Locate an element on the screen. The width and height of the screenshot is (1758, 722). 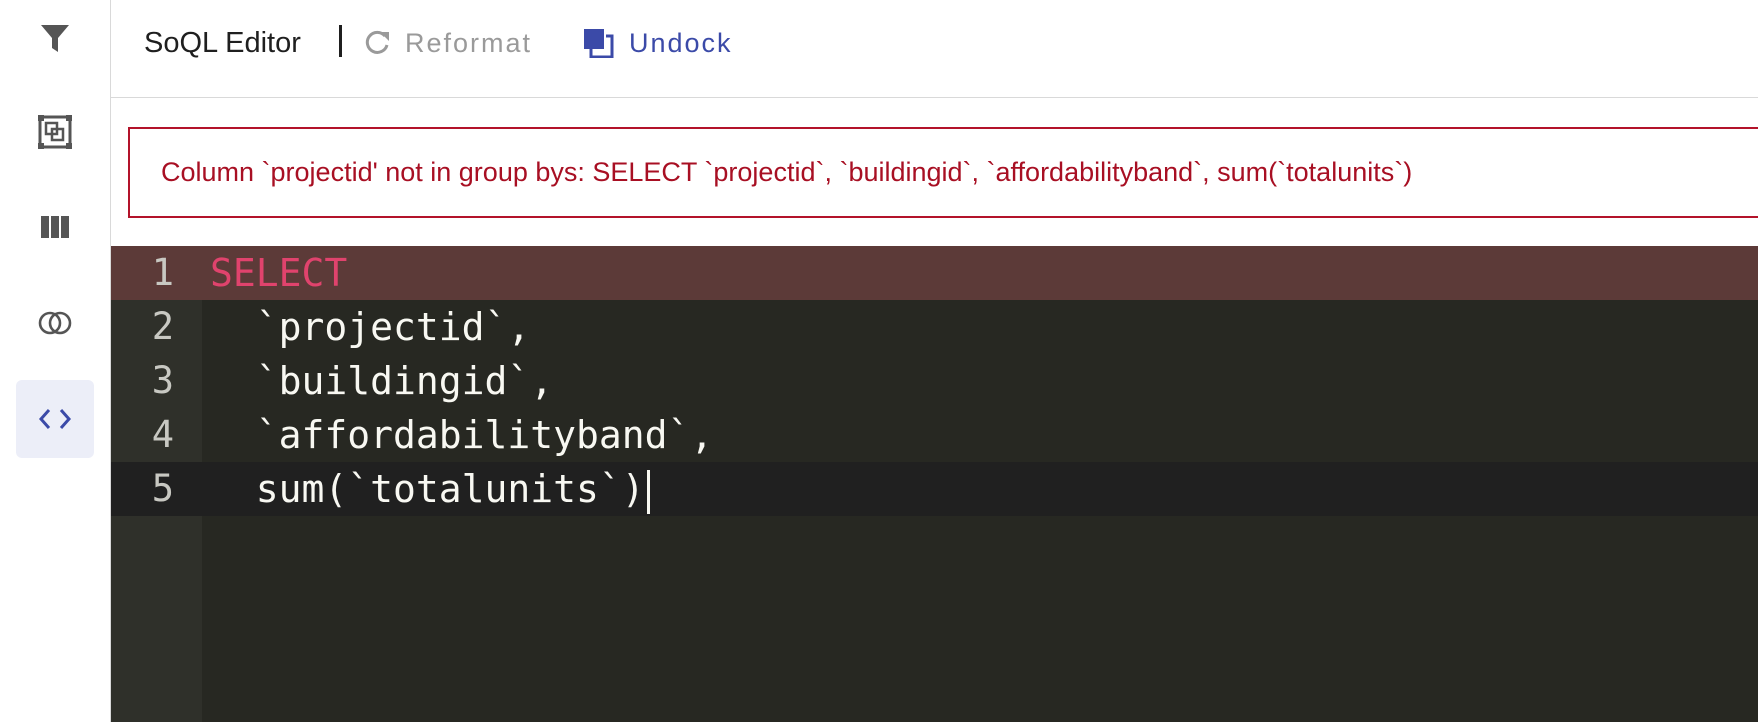
sidebar is located at coordinates (55, 361).